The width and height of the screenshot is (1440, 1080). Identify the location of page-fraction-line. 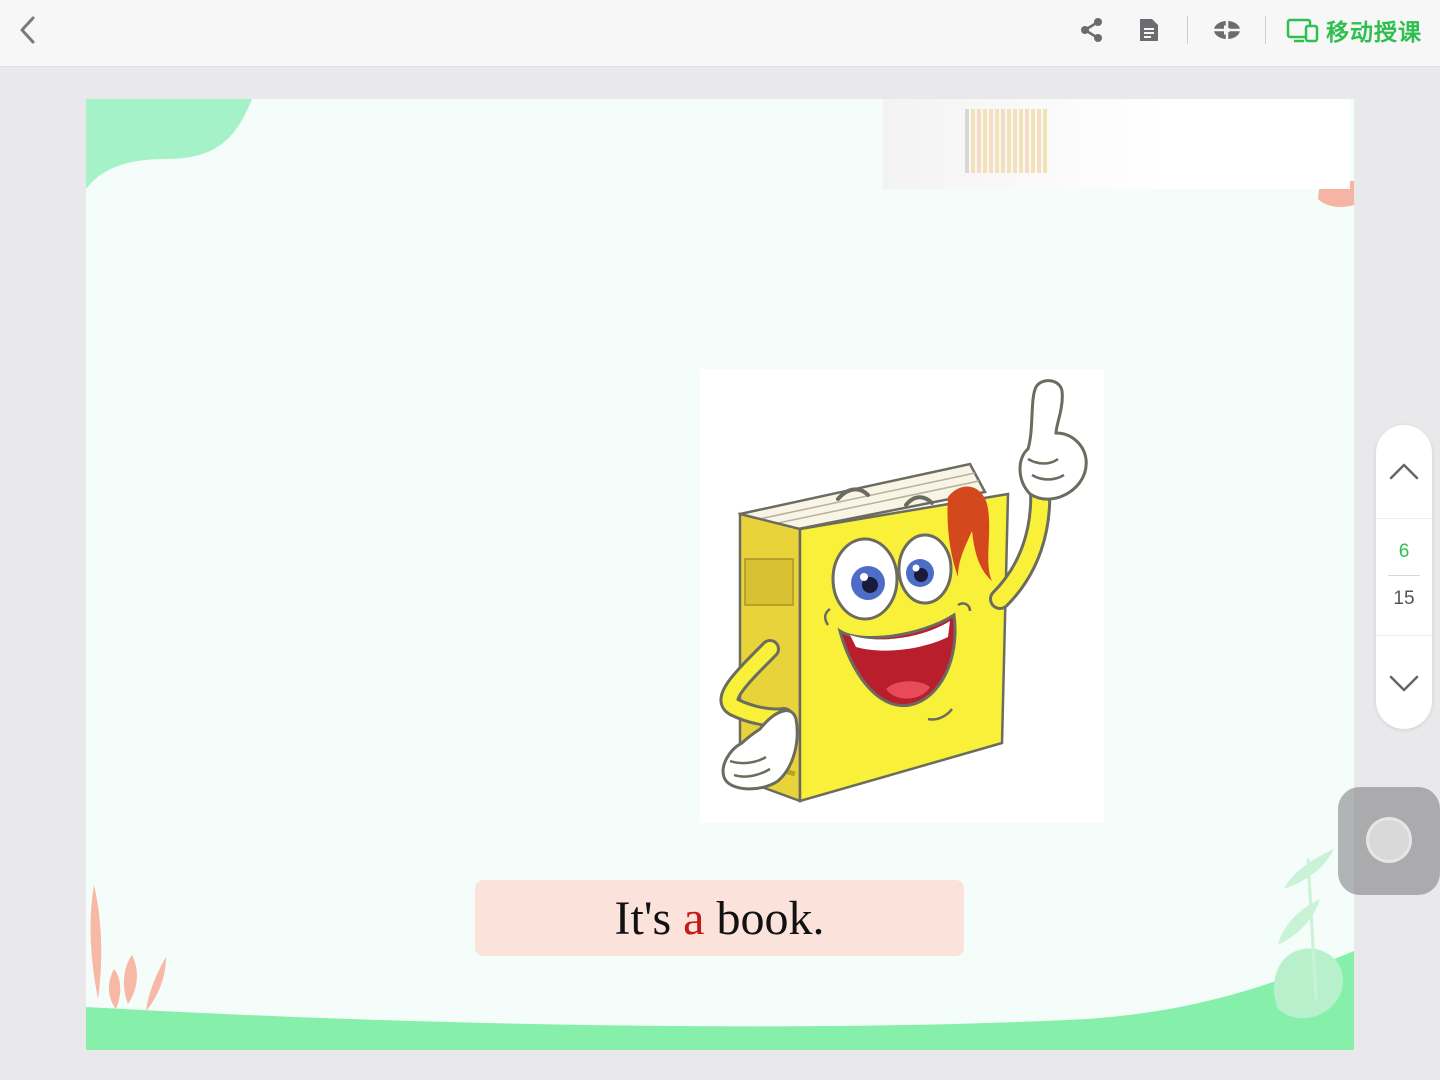
(1404, 575).